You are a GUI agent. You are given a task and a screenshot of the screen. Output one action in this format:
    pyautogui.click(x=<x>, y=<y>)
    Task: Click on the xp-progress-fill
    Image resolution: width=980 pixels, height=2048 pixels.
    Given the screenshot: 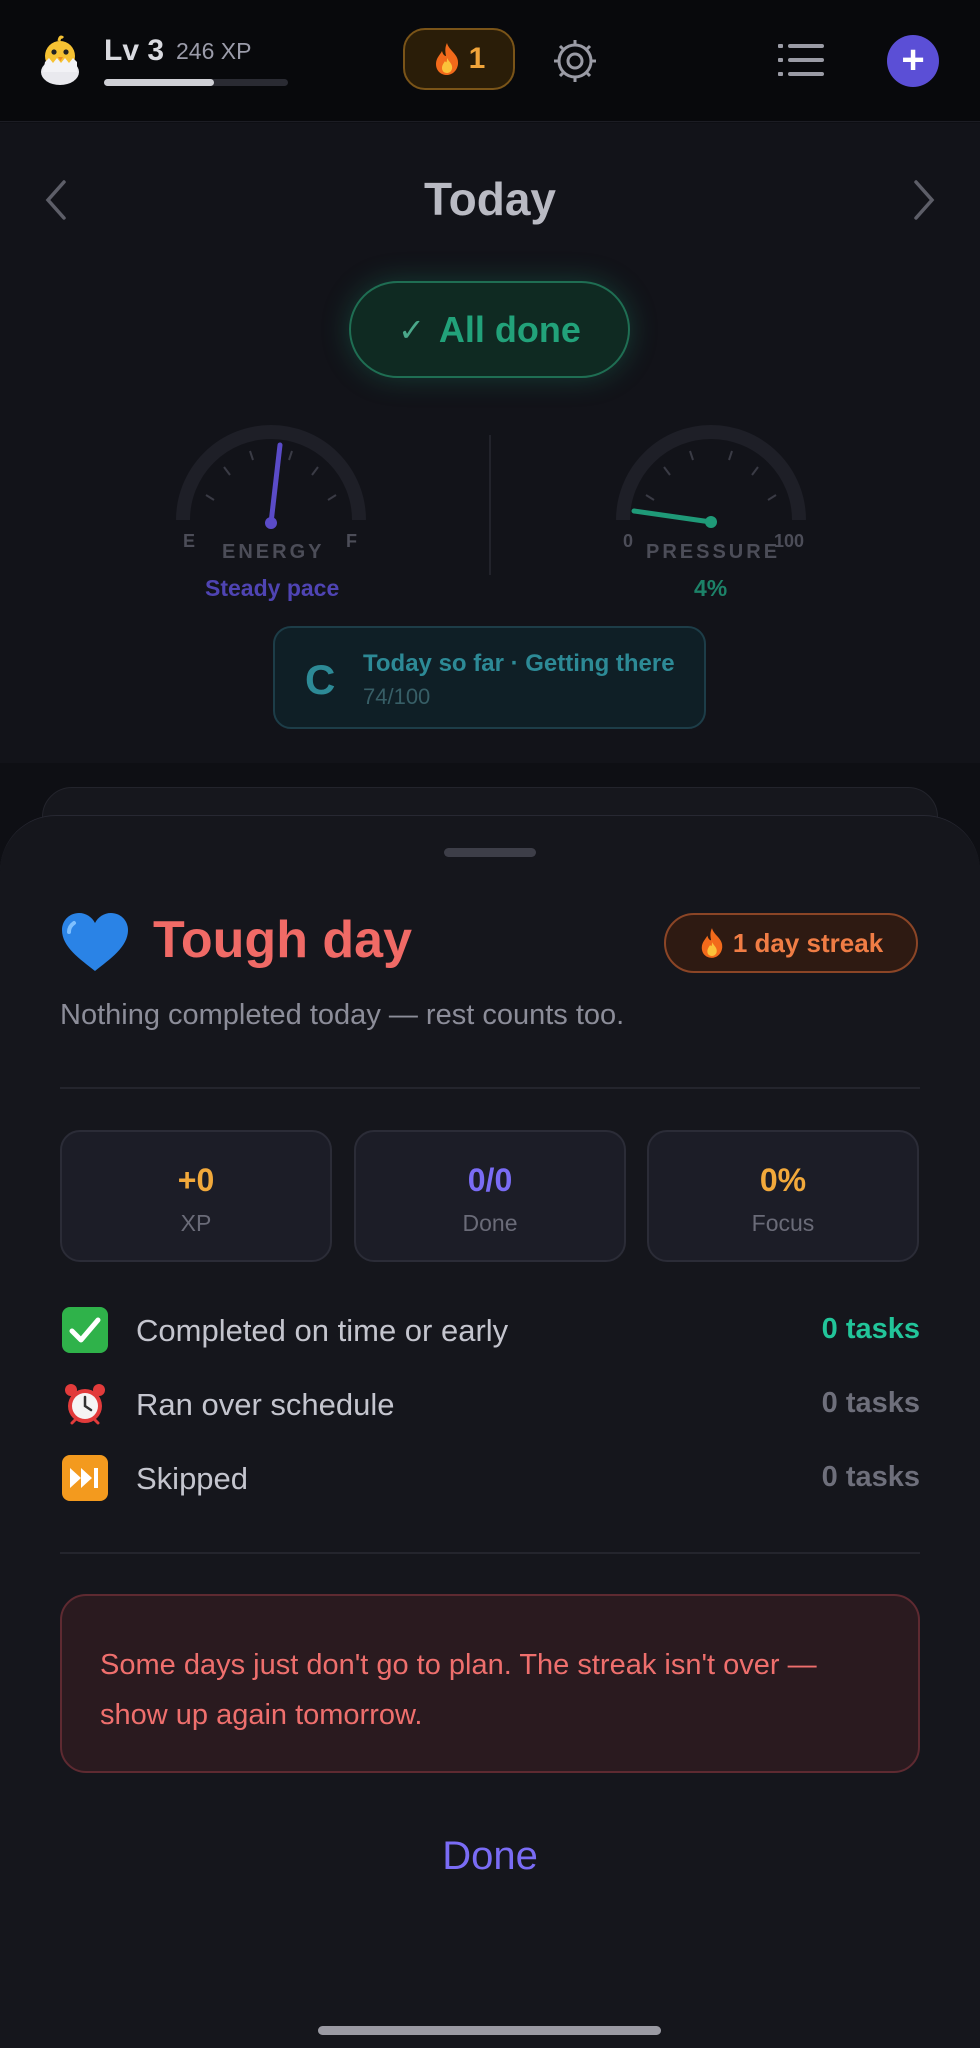 What is the action you would take?
    pyautogui.click(x=159, y=82)
    